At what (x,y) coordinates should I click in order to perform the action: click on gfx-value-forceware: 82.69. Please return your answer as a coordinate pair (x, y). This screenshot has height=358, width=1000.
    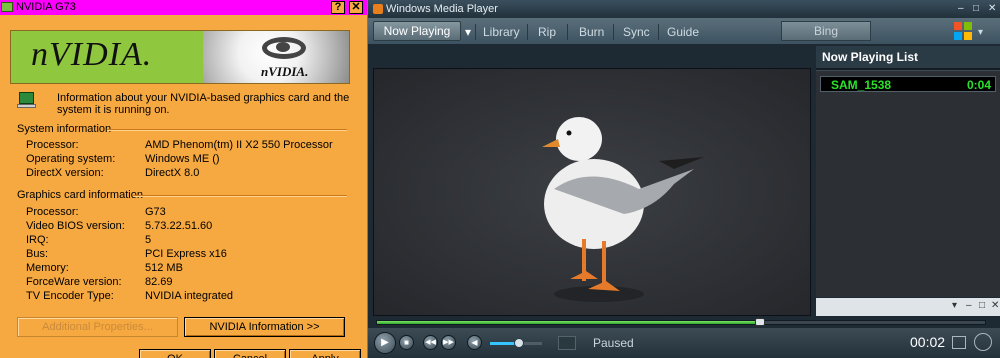
    Looking at the image, I should click on (159, 282).